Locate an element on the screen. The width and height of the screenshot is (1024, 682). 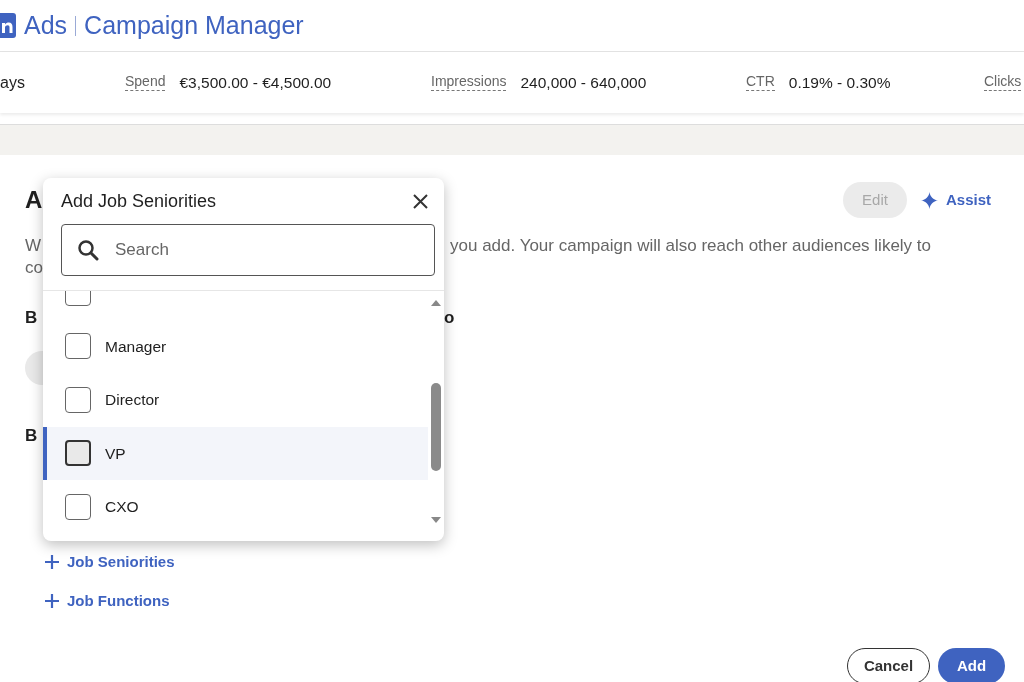
logo-icon is located at coordinates (8, 25).